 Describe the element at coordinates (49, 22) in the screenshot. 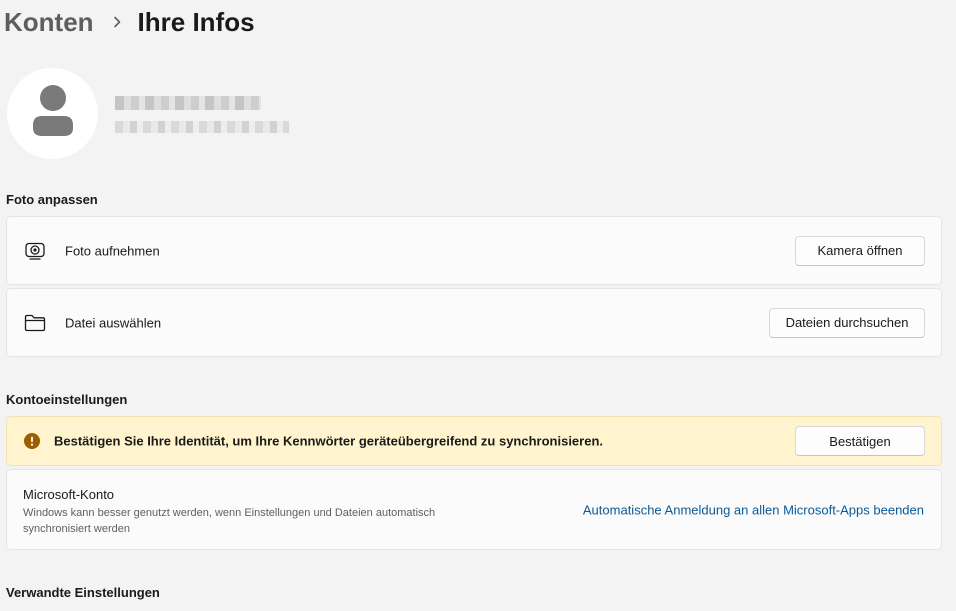

I see `breadcrumb-parent: Konten` at that location.